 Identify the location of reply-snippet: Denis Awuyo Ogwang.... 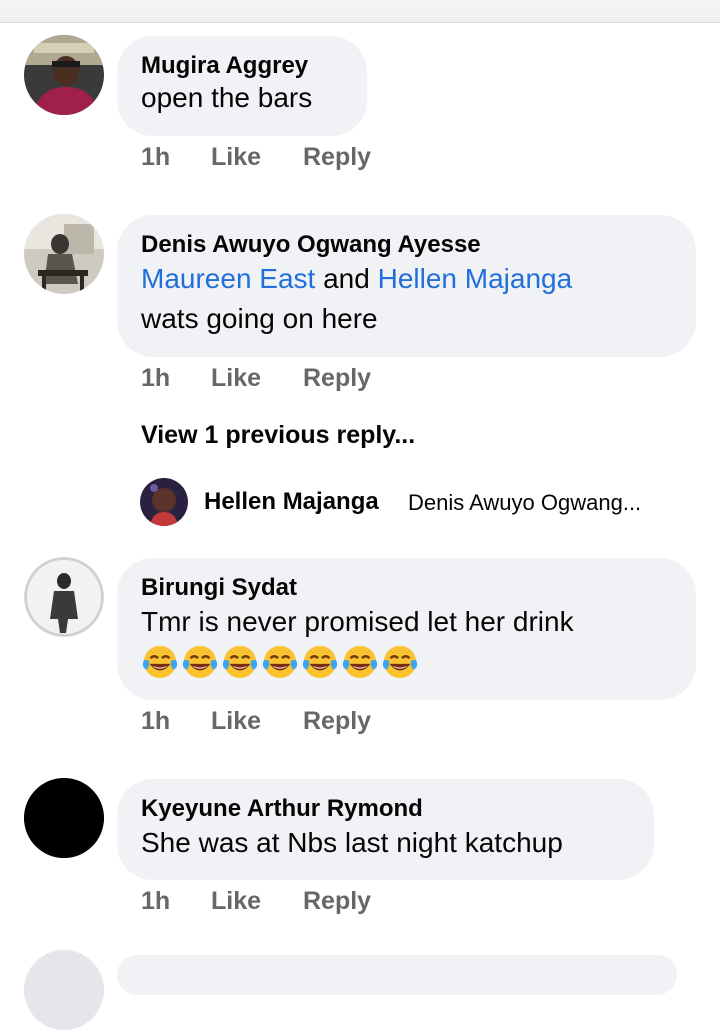
(525, 502).